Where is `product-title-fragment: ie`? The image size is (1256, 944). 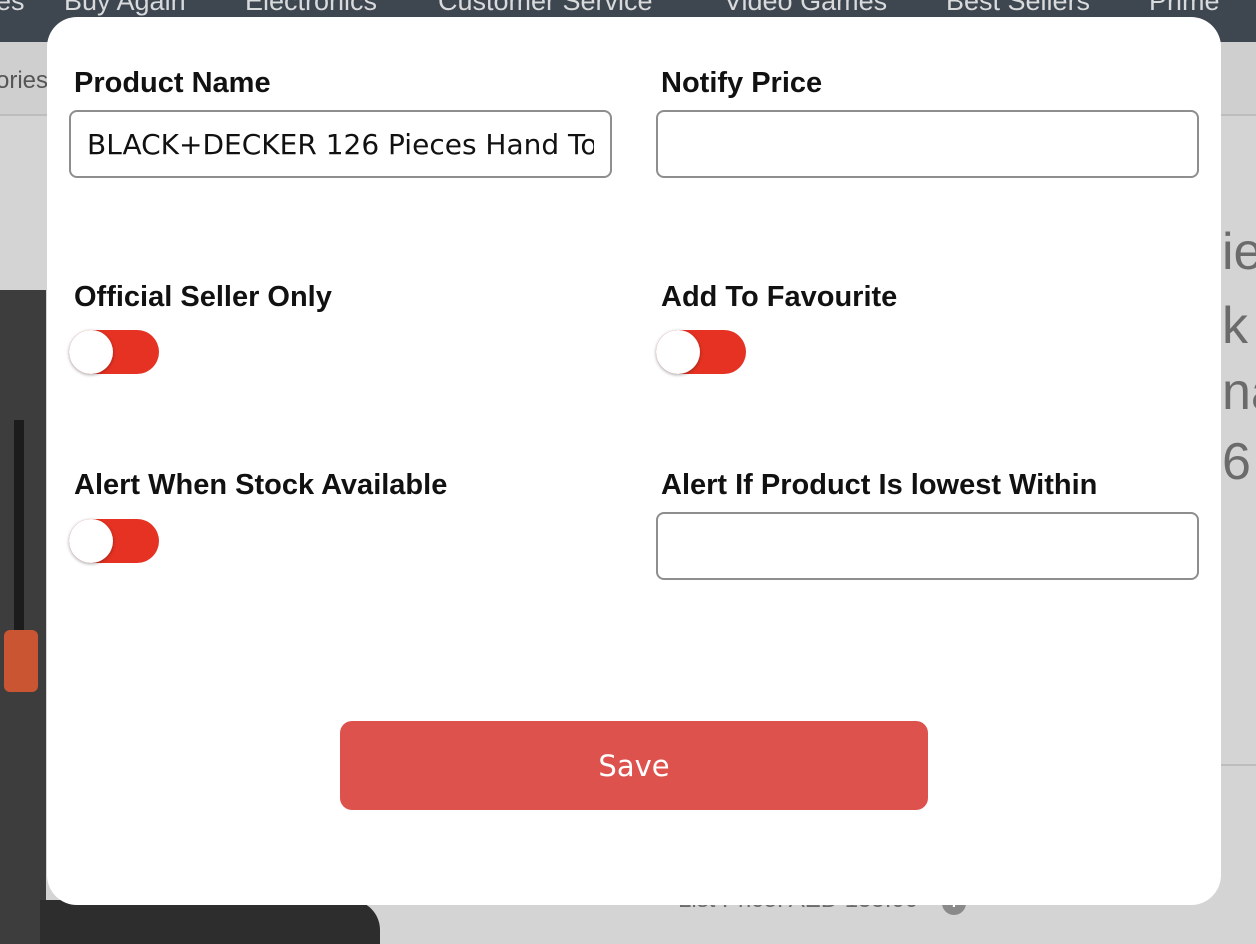 product-title-fragment: ie is located at coordinates (1239, 252).